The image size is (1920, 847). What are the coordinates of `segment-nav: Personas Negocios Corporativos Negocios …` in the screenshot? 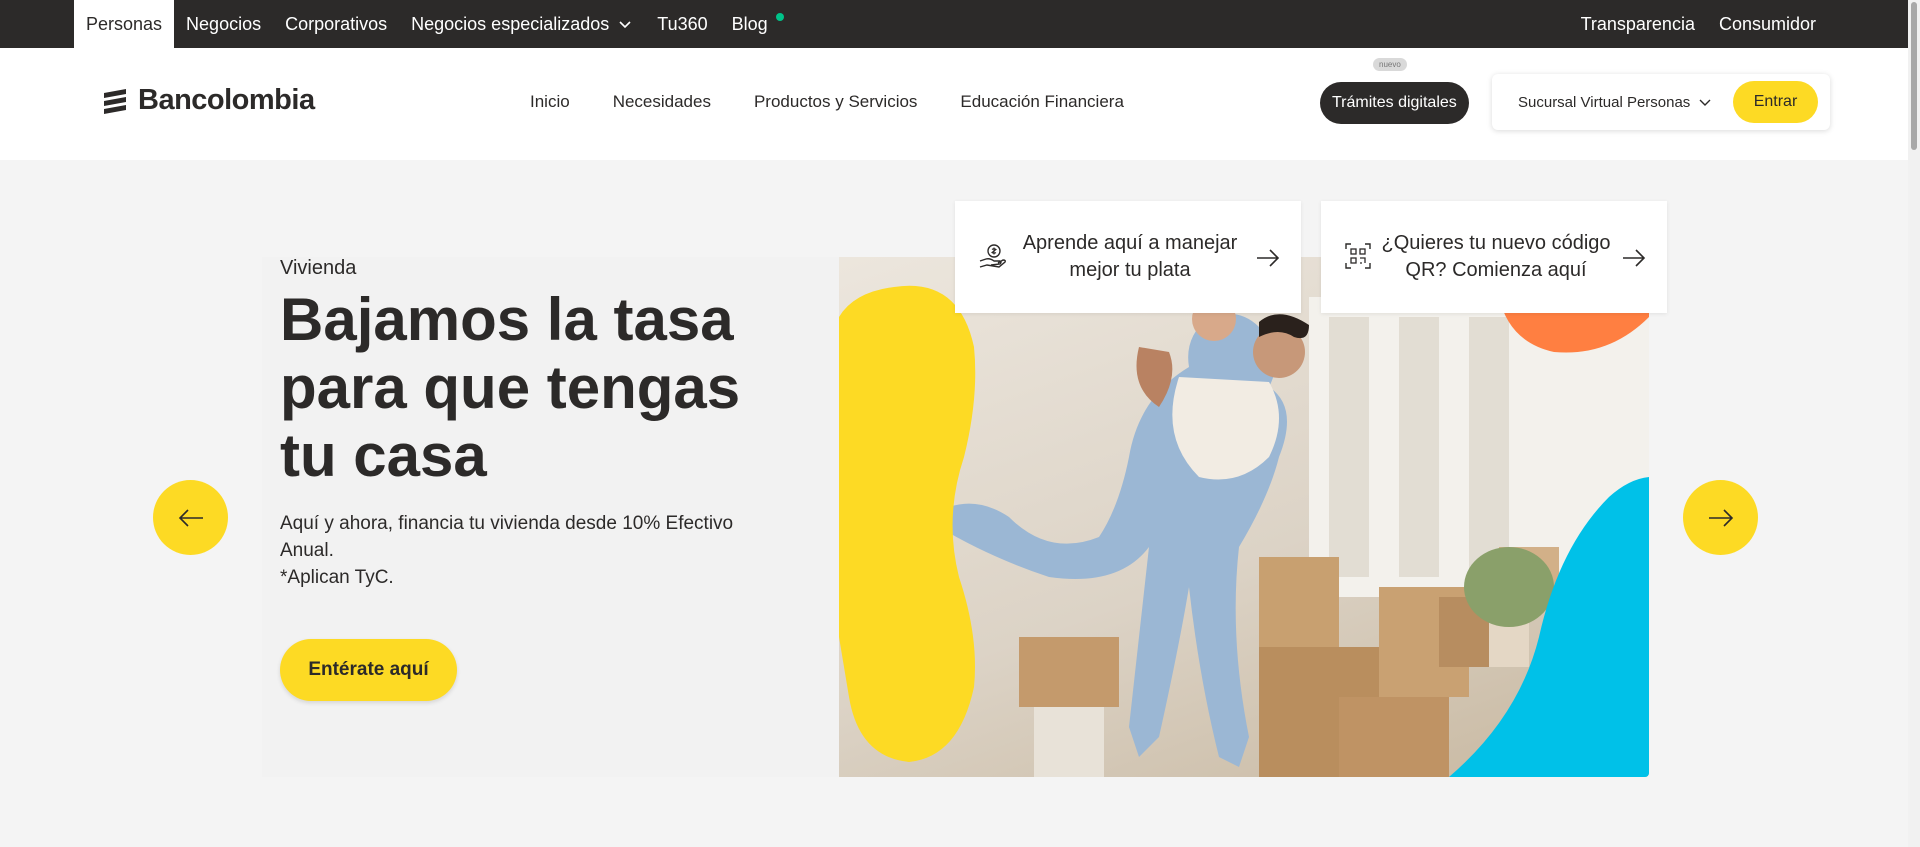 It's located at (430, 24).